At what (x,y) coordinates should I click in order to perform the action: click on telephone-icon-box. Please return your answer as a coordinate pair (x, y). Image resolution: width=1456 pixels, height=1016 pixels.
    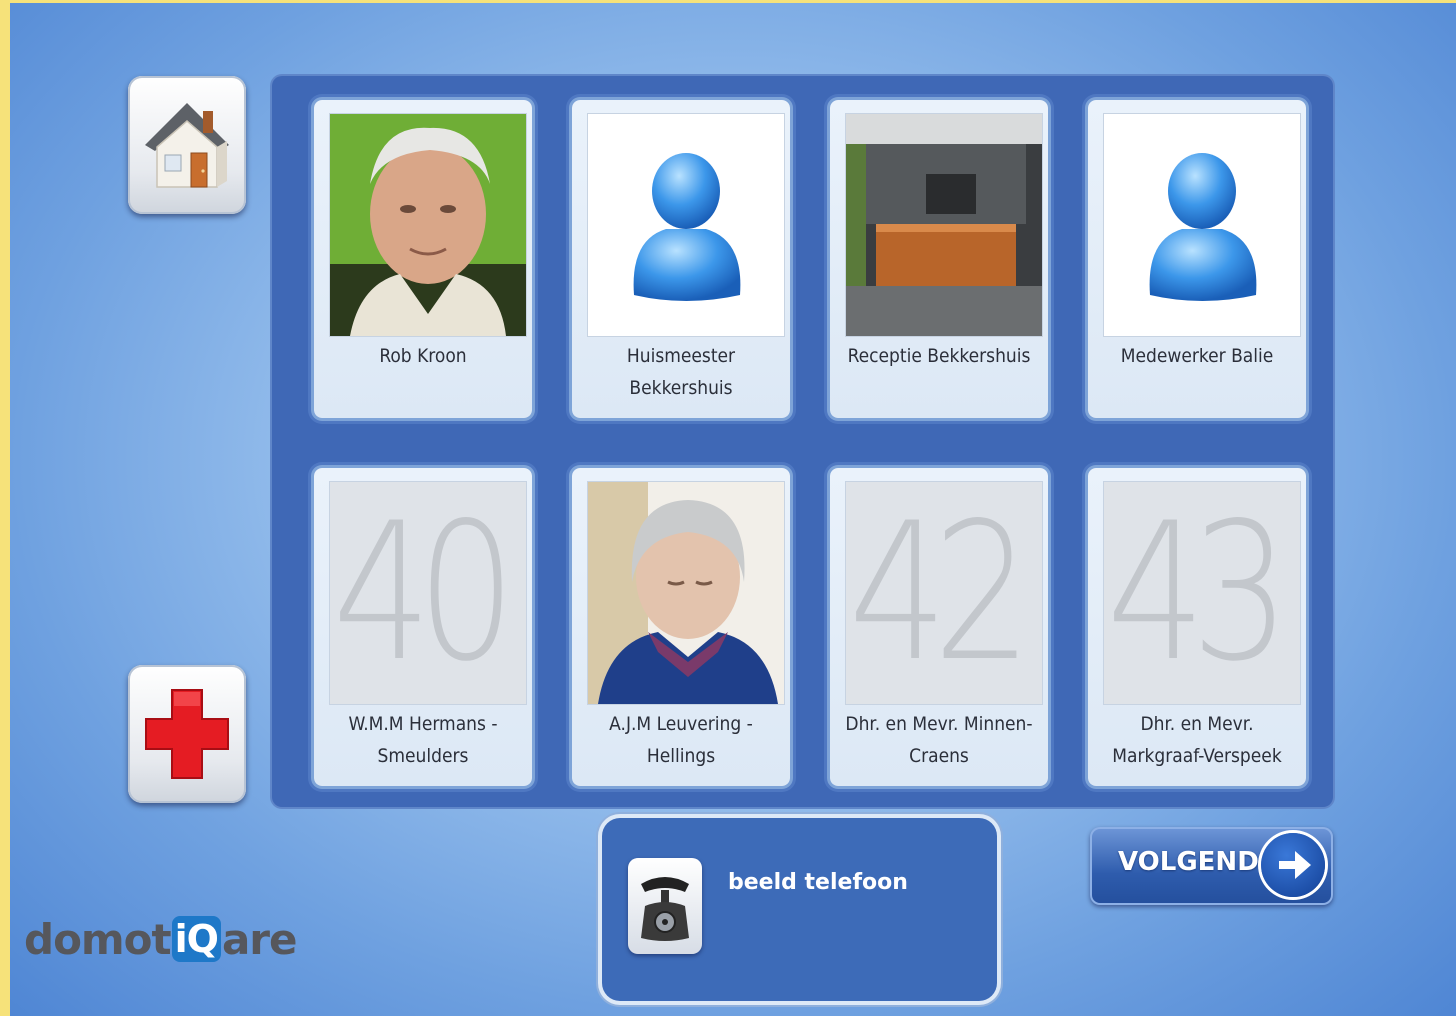
    Looking at the image, I should click on (665, 906).